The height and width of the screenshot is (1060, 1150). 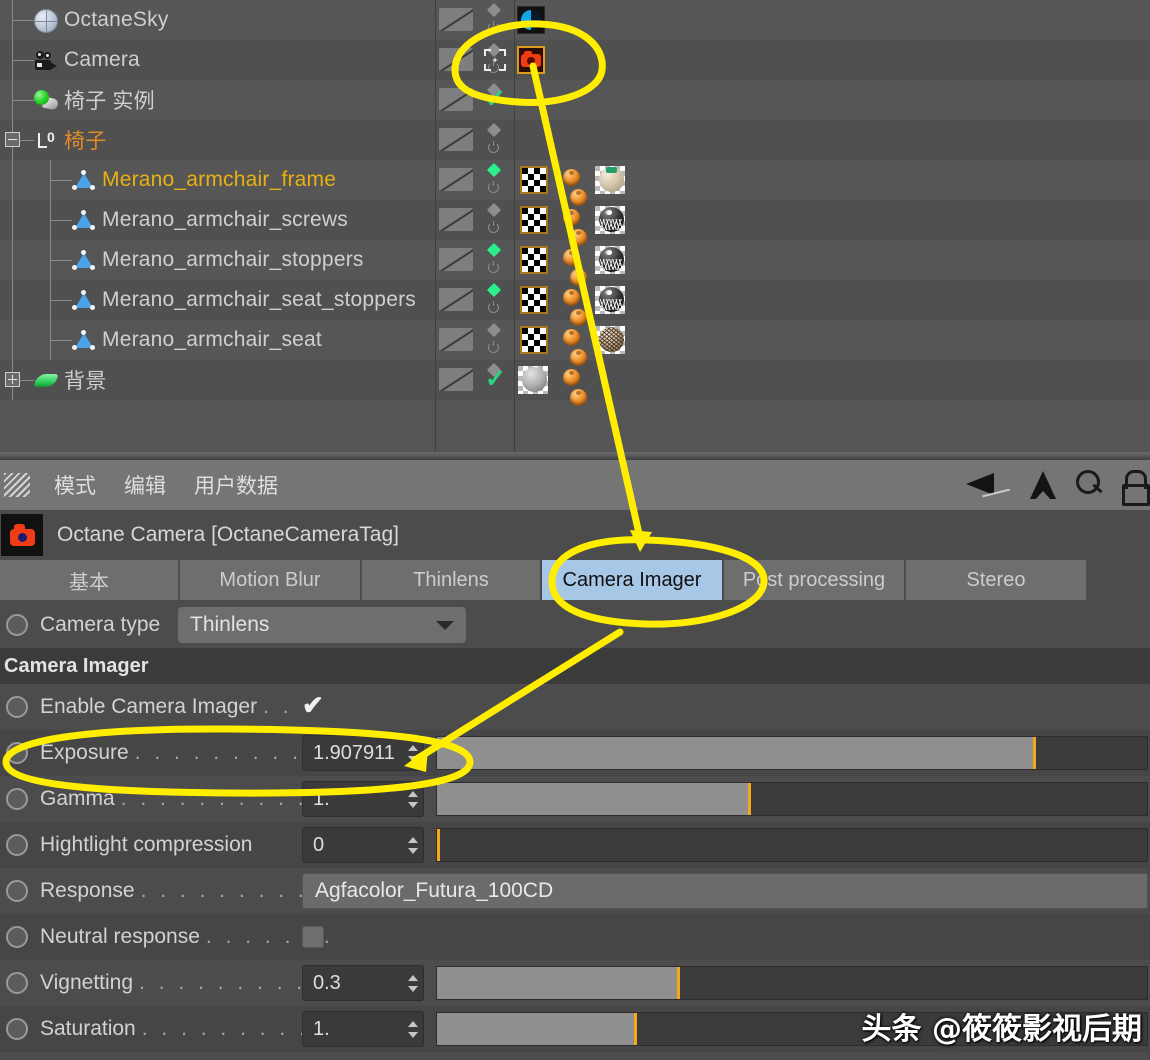 What do you see at coordinates (1136, 488) in the screenshot?
I see `lock-icon` at bounding box center [1136, 488].